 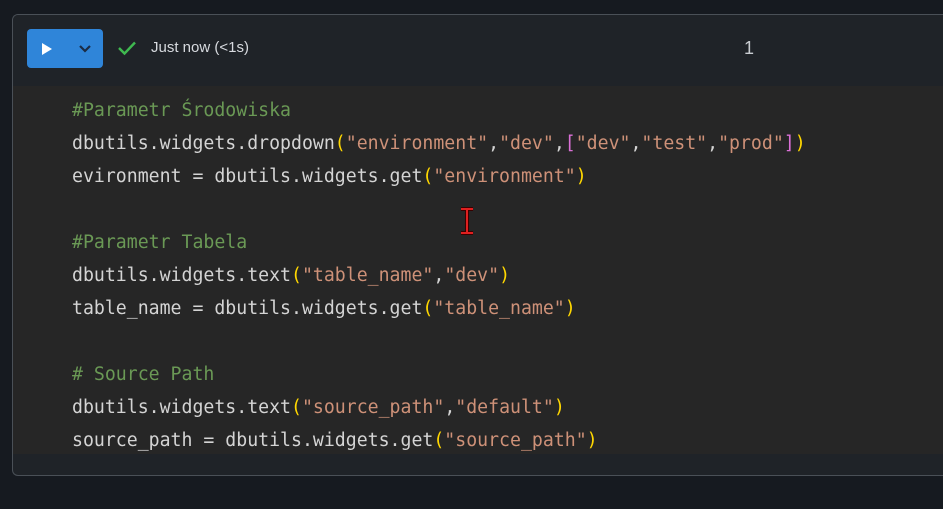 I want to click on cell-header: Just now (<1s) 1, so click(x=478, y=50).